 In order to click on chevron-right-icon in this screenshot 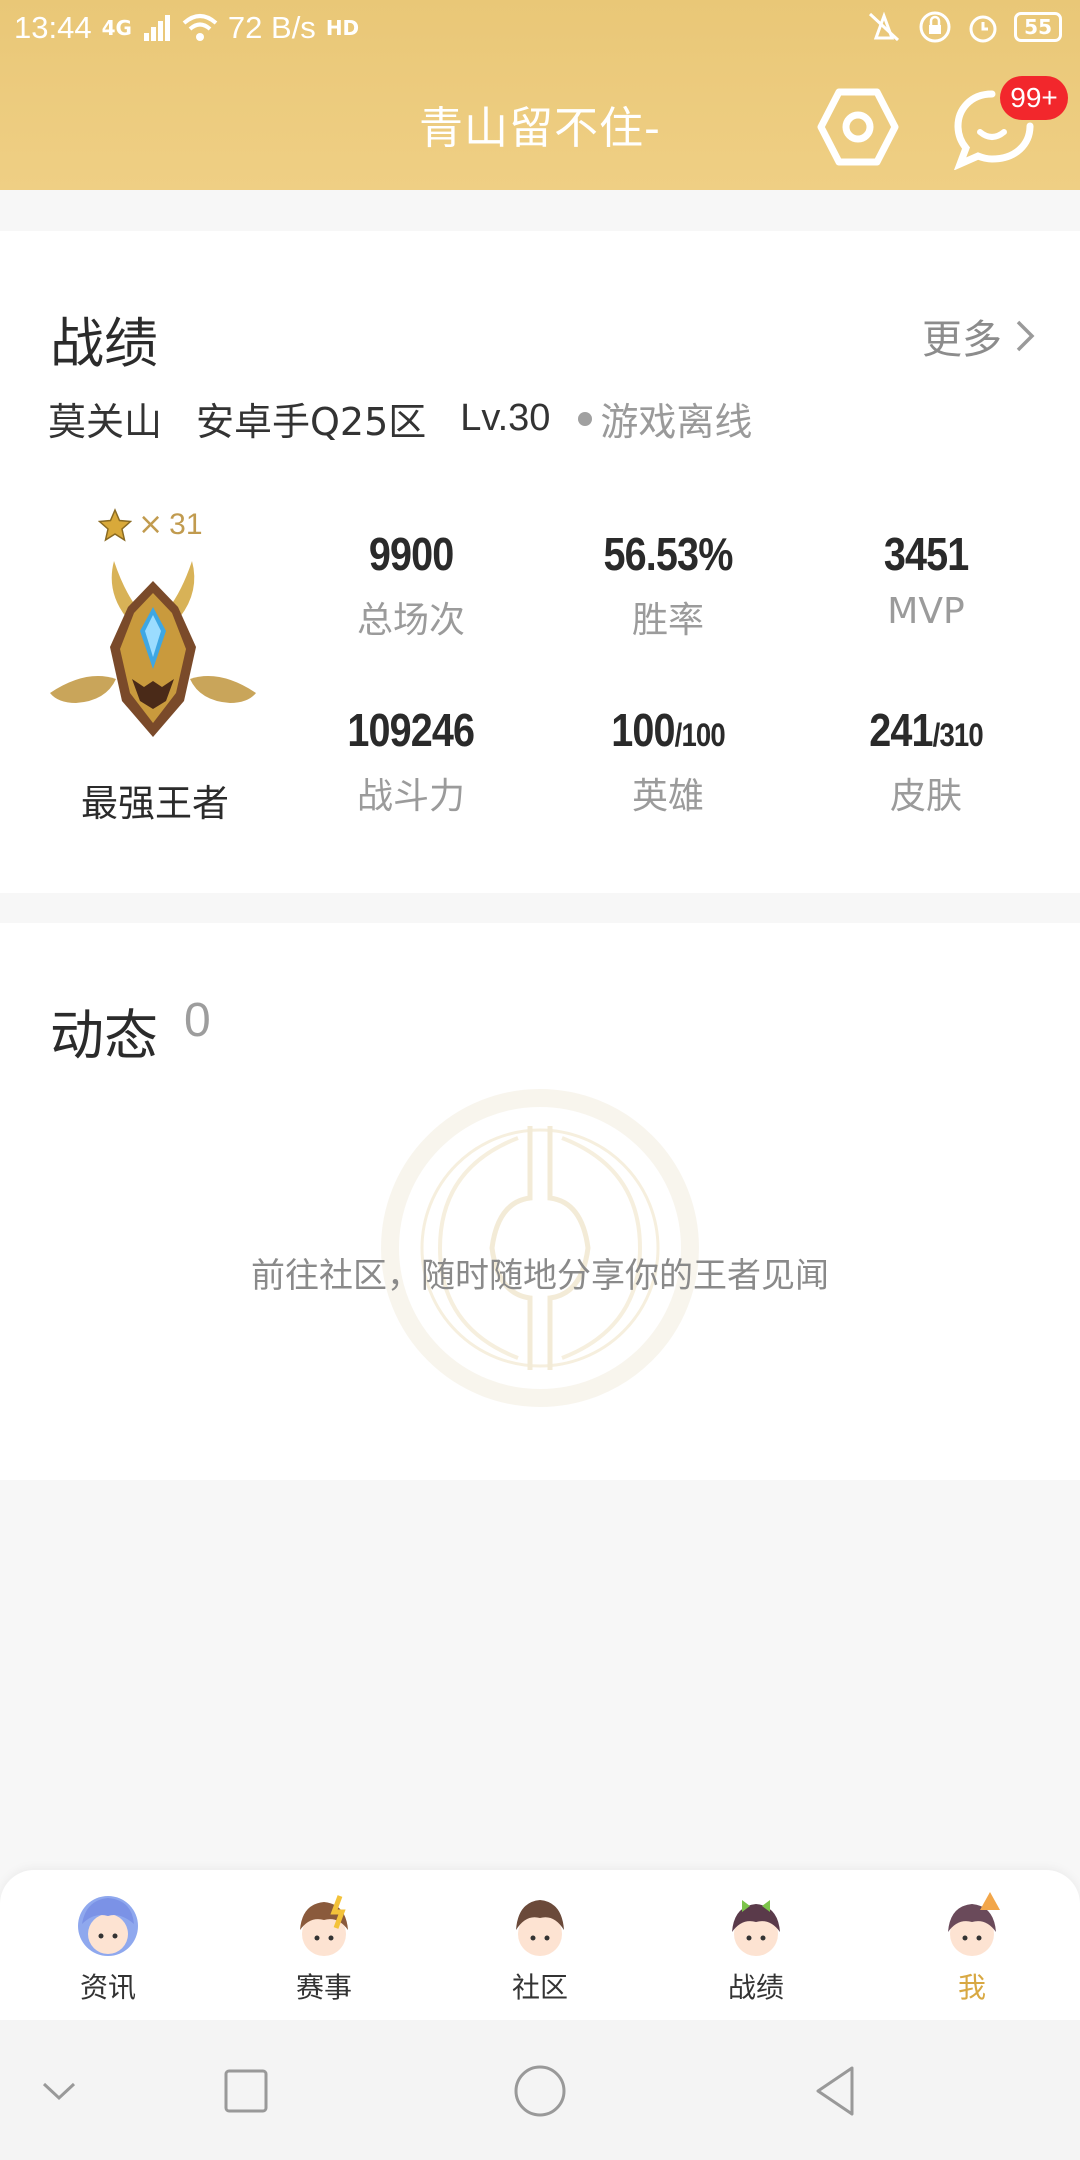, I will do `click(1025, 336)`.